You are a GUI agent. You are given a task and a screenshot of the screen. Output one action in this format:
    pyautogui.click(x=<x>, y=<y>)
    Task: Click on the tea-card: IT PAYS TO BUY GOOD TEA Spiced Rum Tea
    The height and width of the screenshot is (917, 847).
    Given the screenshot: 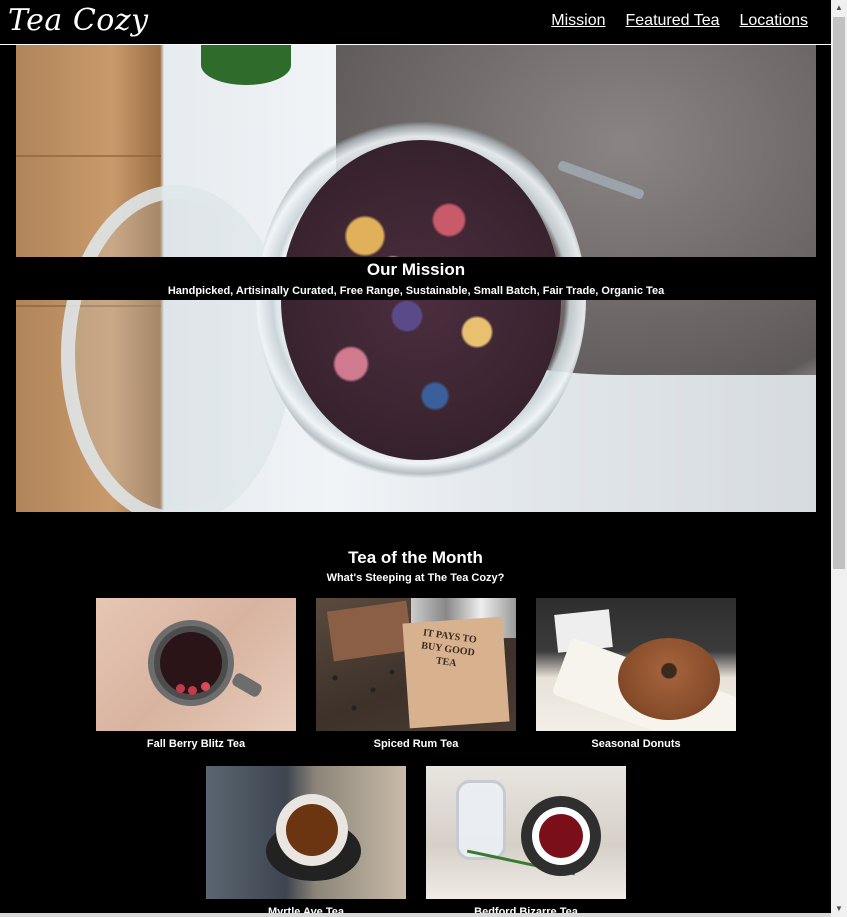 What is the action you would take?
    pyautogui.click(x=416, y=674)
    